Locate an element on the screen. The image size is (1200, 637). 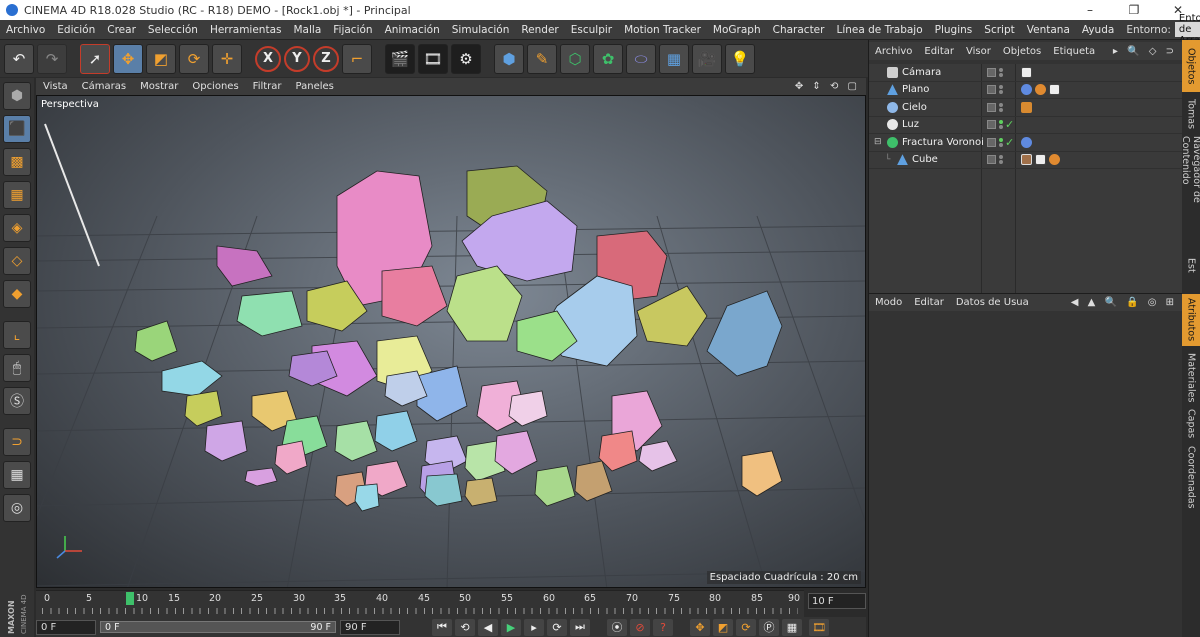
key-pla-button: ▦ is located at coordinates (792, 627).